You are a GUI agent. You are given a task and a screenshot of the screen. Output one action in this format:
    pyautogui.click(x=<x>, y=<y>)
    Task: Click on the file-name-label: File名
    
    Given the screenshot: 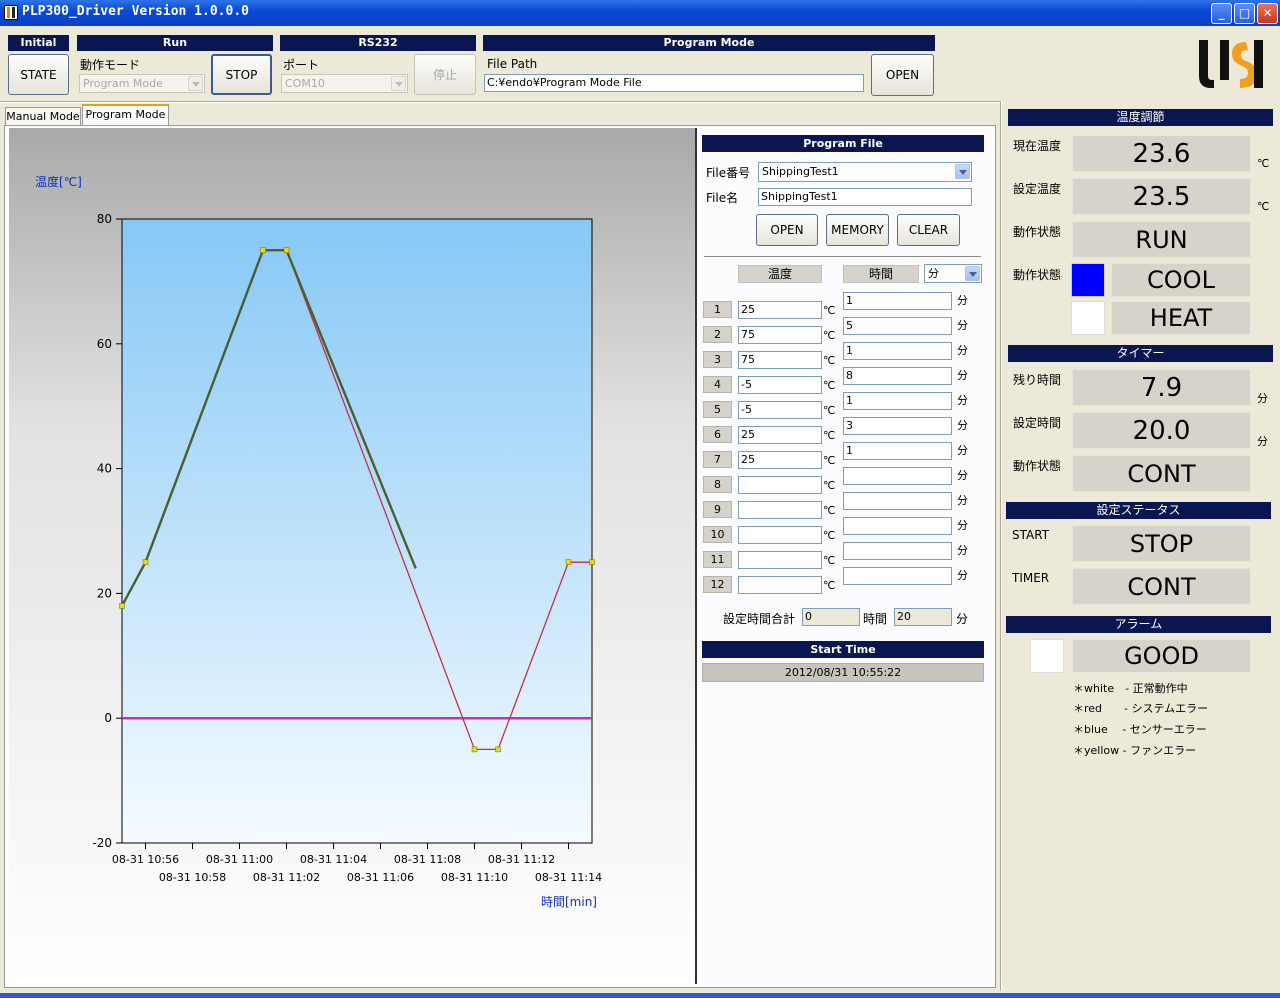 What is the action you would take?
    pyautogui.click(x=722, y=198)
    